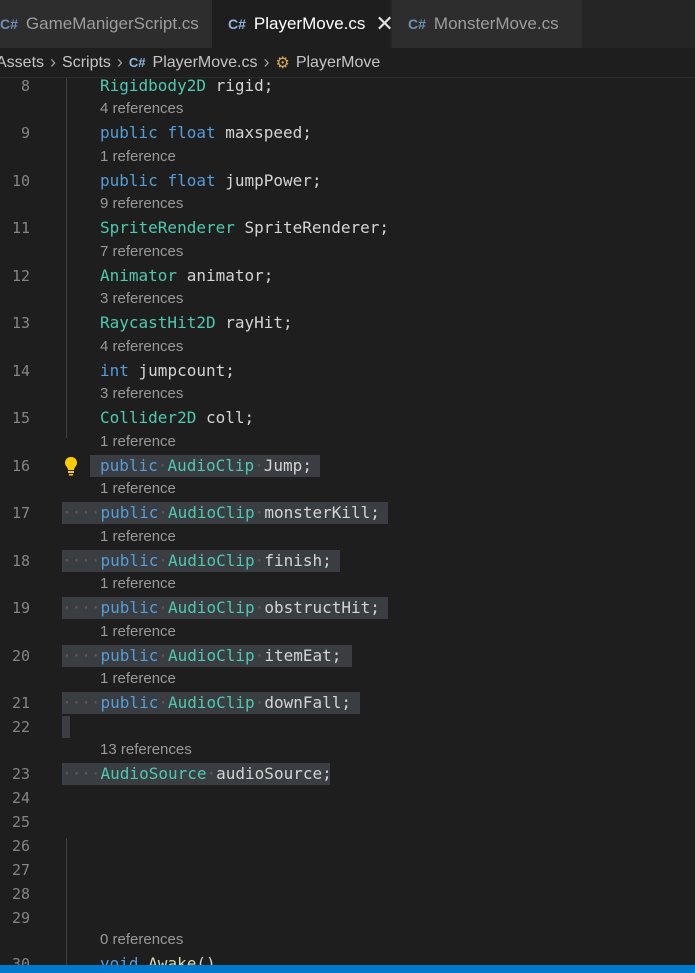  What do you see at coordinates (20, 228) in the screenshot?
I see `line-number: 11` at bounding box center [20, 228].